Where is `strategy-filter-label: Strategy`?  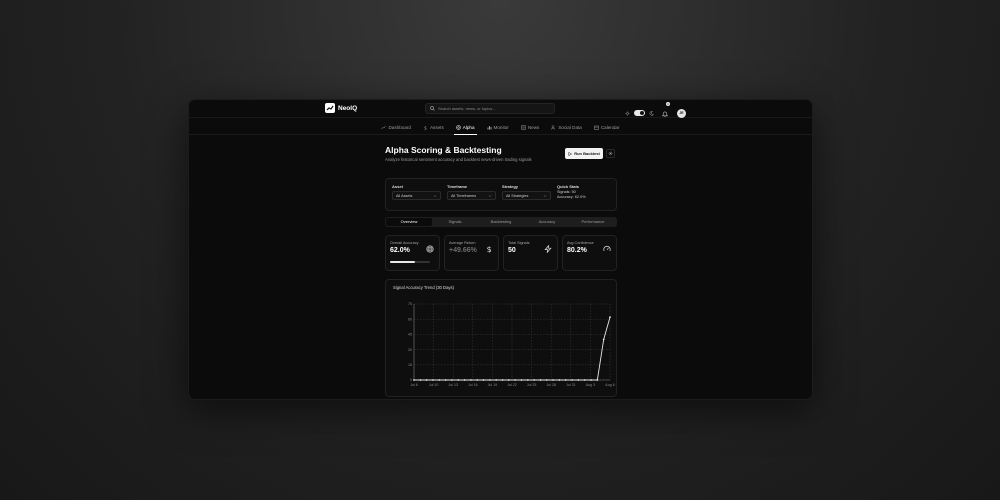
strategy-filter-label: Strategy is located at coordinates (510, 186).